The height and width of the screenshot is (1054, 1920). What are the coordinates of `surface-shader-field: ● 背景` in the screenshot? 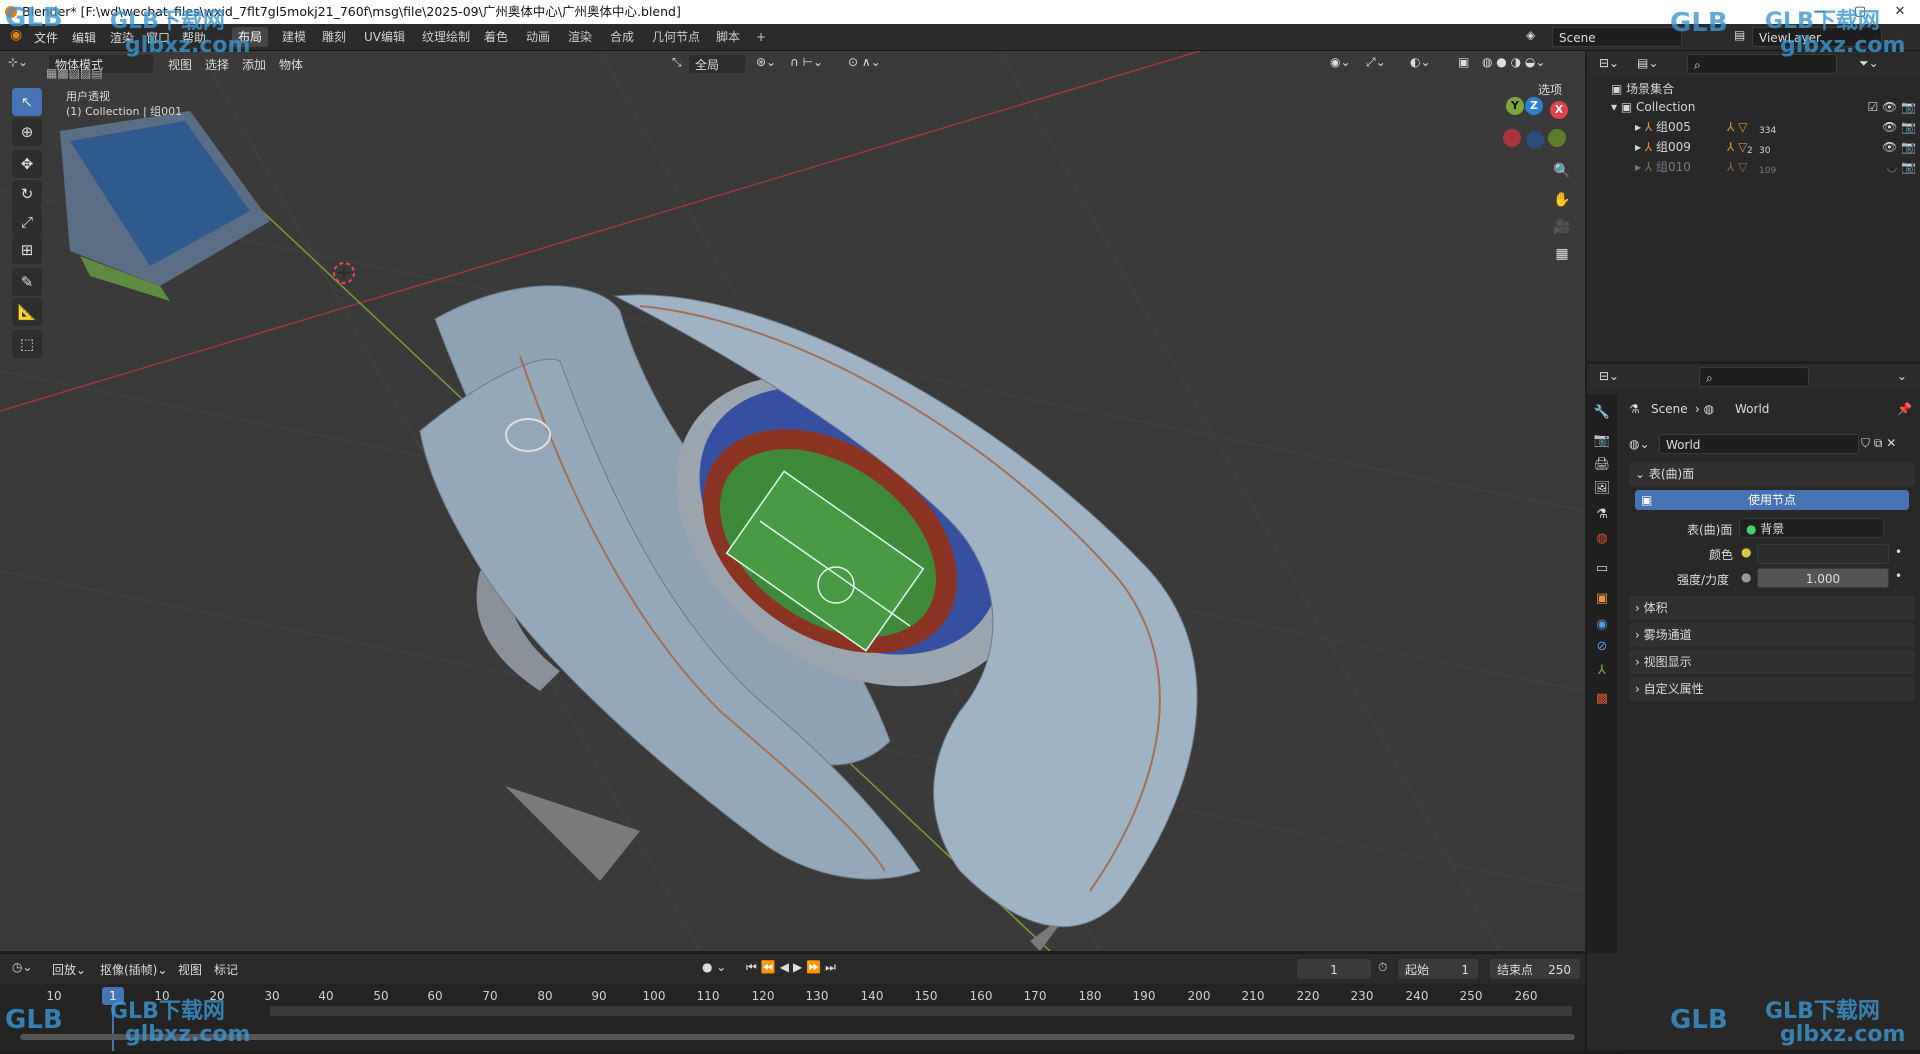 It's located at (1811, 528).